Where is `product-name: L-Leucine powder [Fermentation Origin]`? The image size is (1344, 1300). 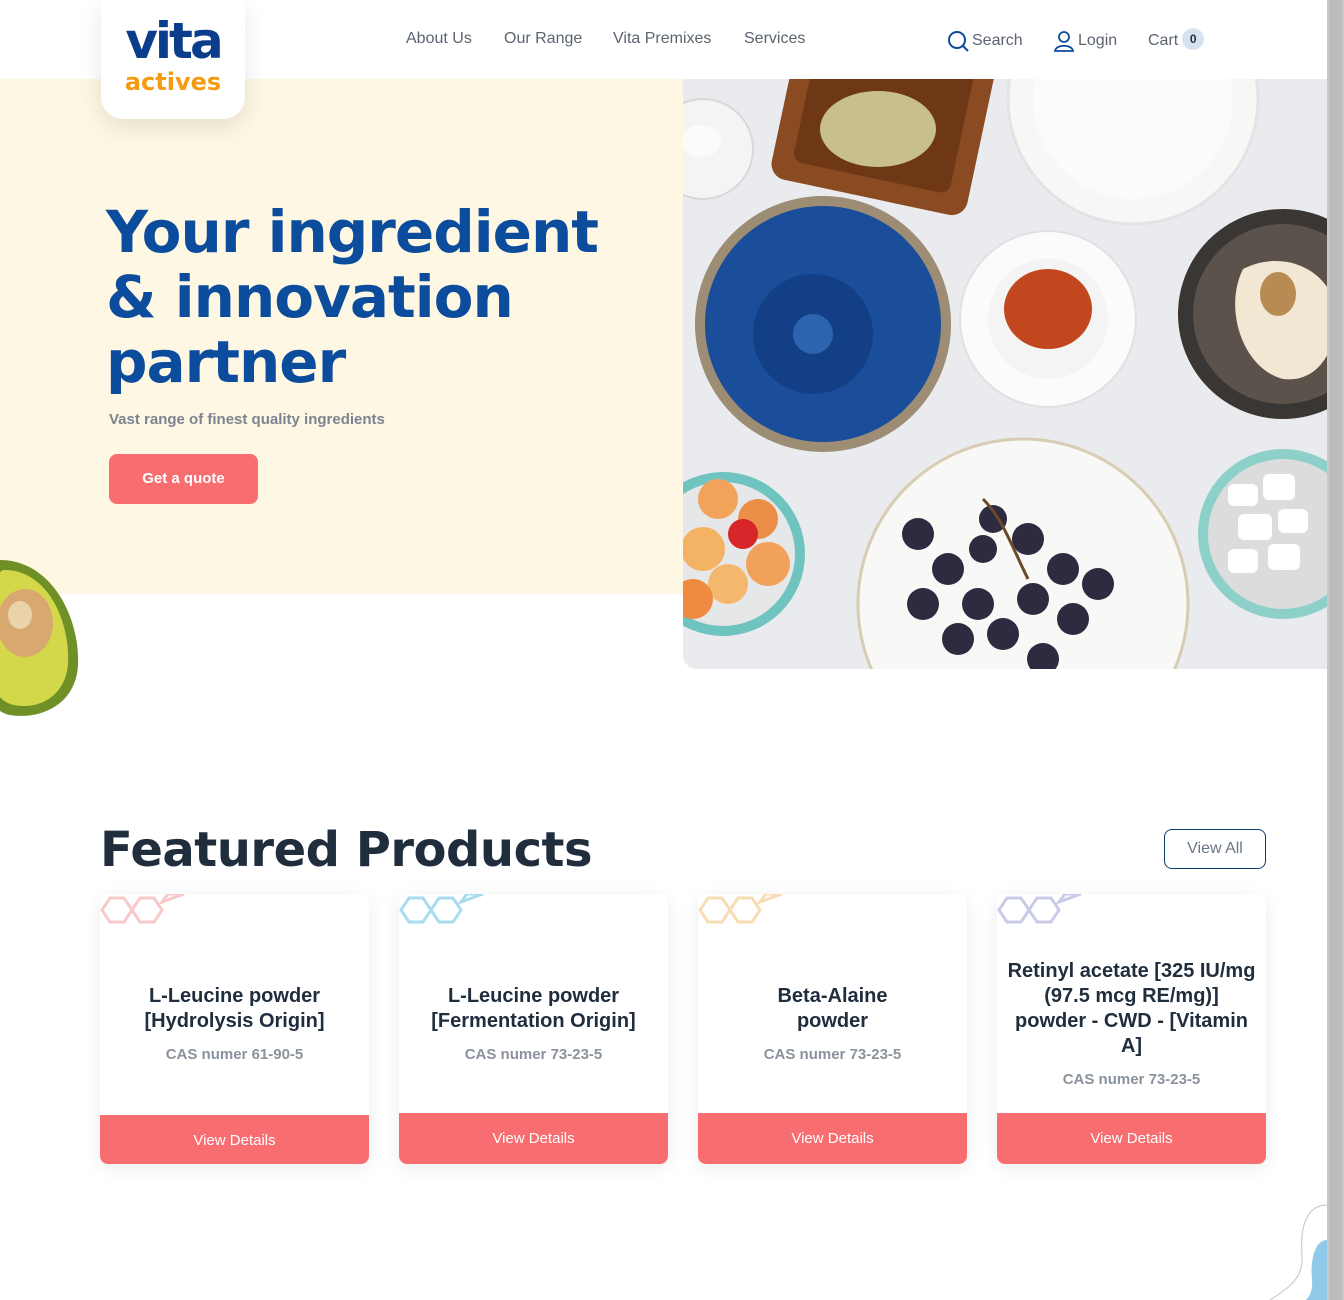 product-name: L-Leucine powder [Fermentation Origin] is located at coordinates (533, 1008).